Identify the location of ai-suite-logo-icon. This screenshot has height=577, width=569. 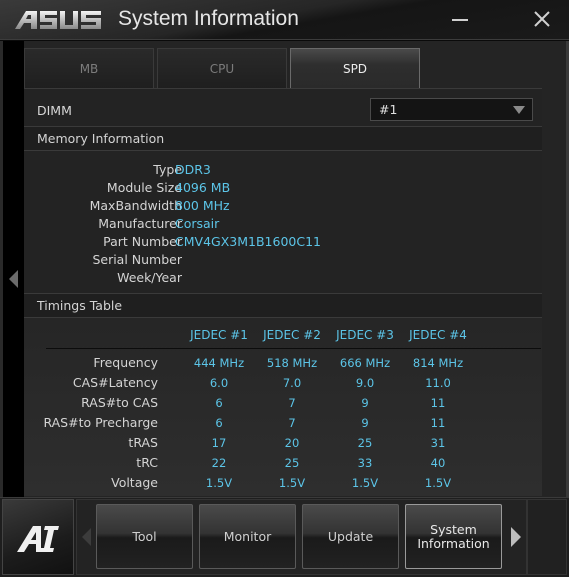
(38, 539).